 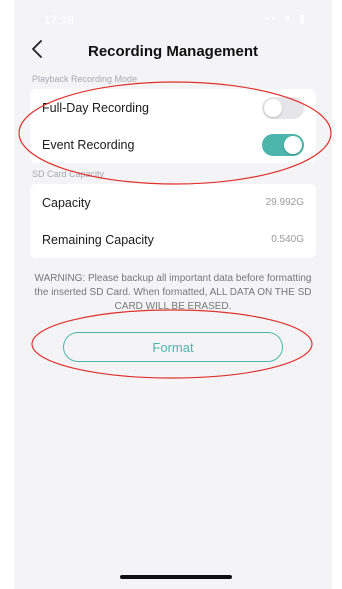 I want to click on full-day-recording-toggle, so click(x=283, y=107).